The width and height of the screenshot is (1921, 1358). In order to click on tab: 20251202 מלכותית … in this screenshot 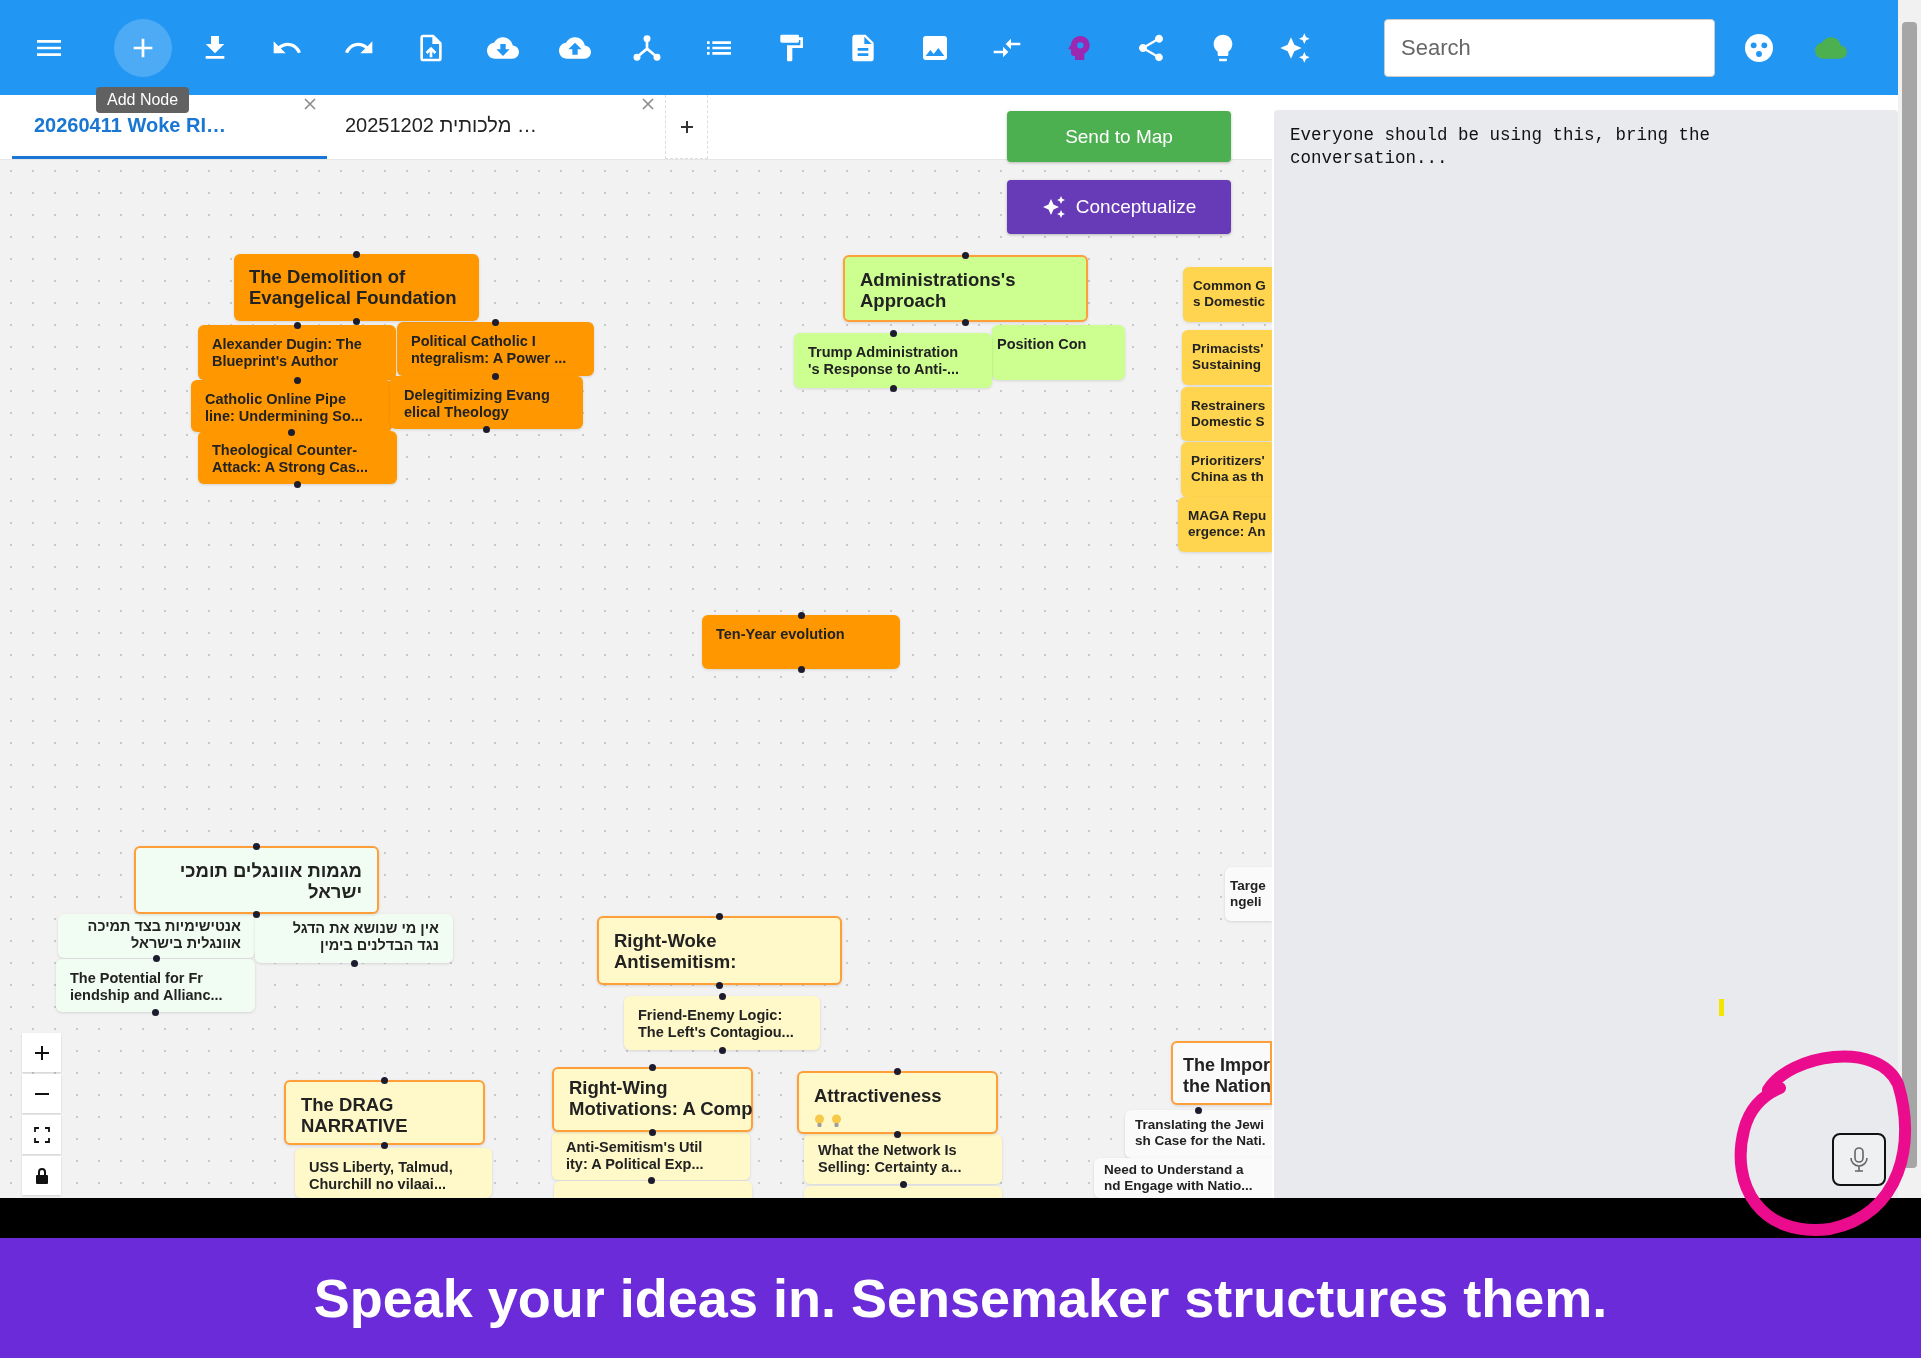, I will do `click(496, 127)`.